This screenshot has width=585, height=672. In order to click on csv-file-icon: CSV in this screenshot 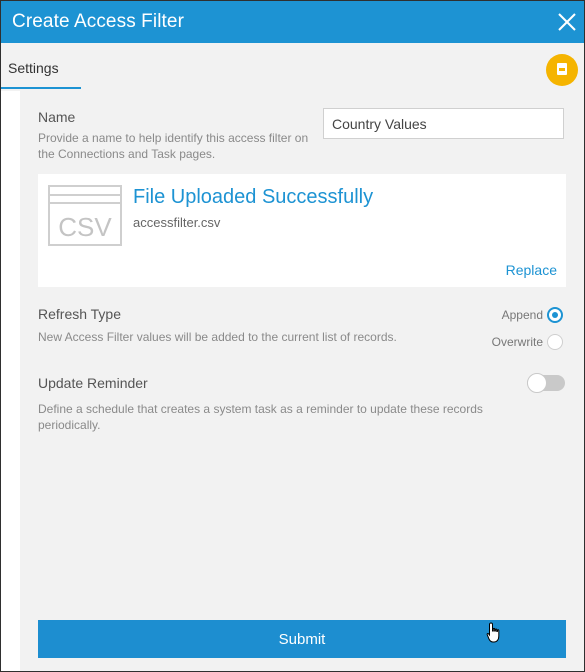, I will do `click(85, 215)`.